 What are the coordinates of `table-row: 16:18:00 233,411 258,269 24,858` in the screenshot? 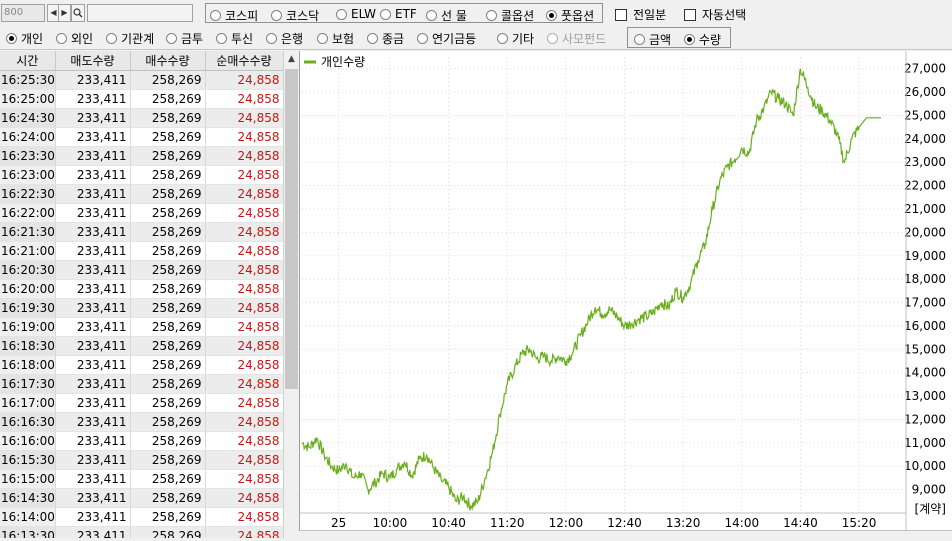 It's located at (142, 365).